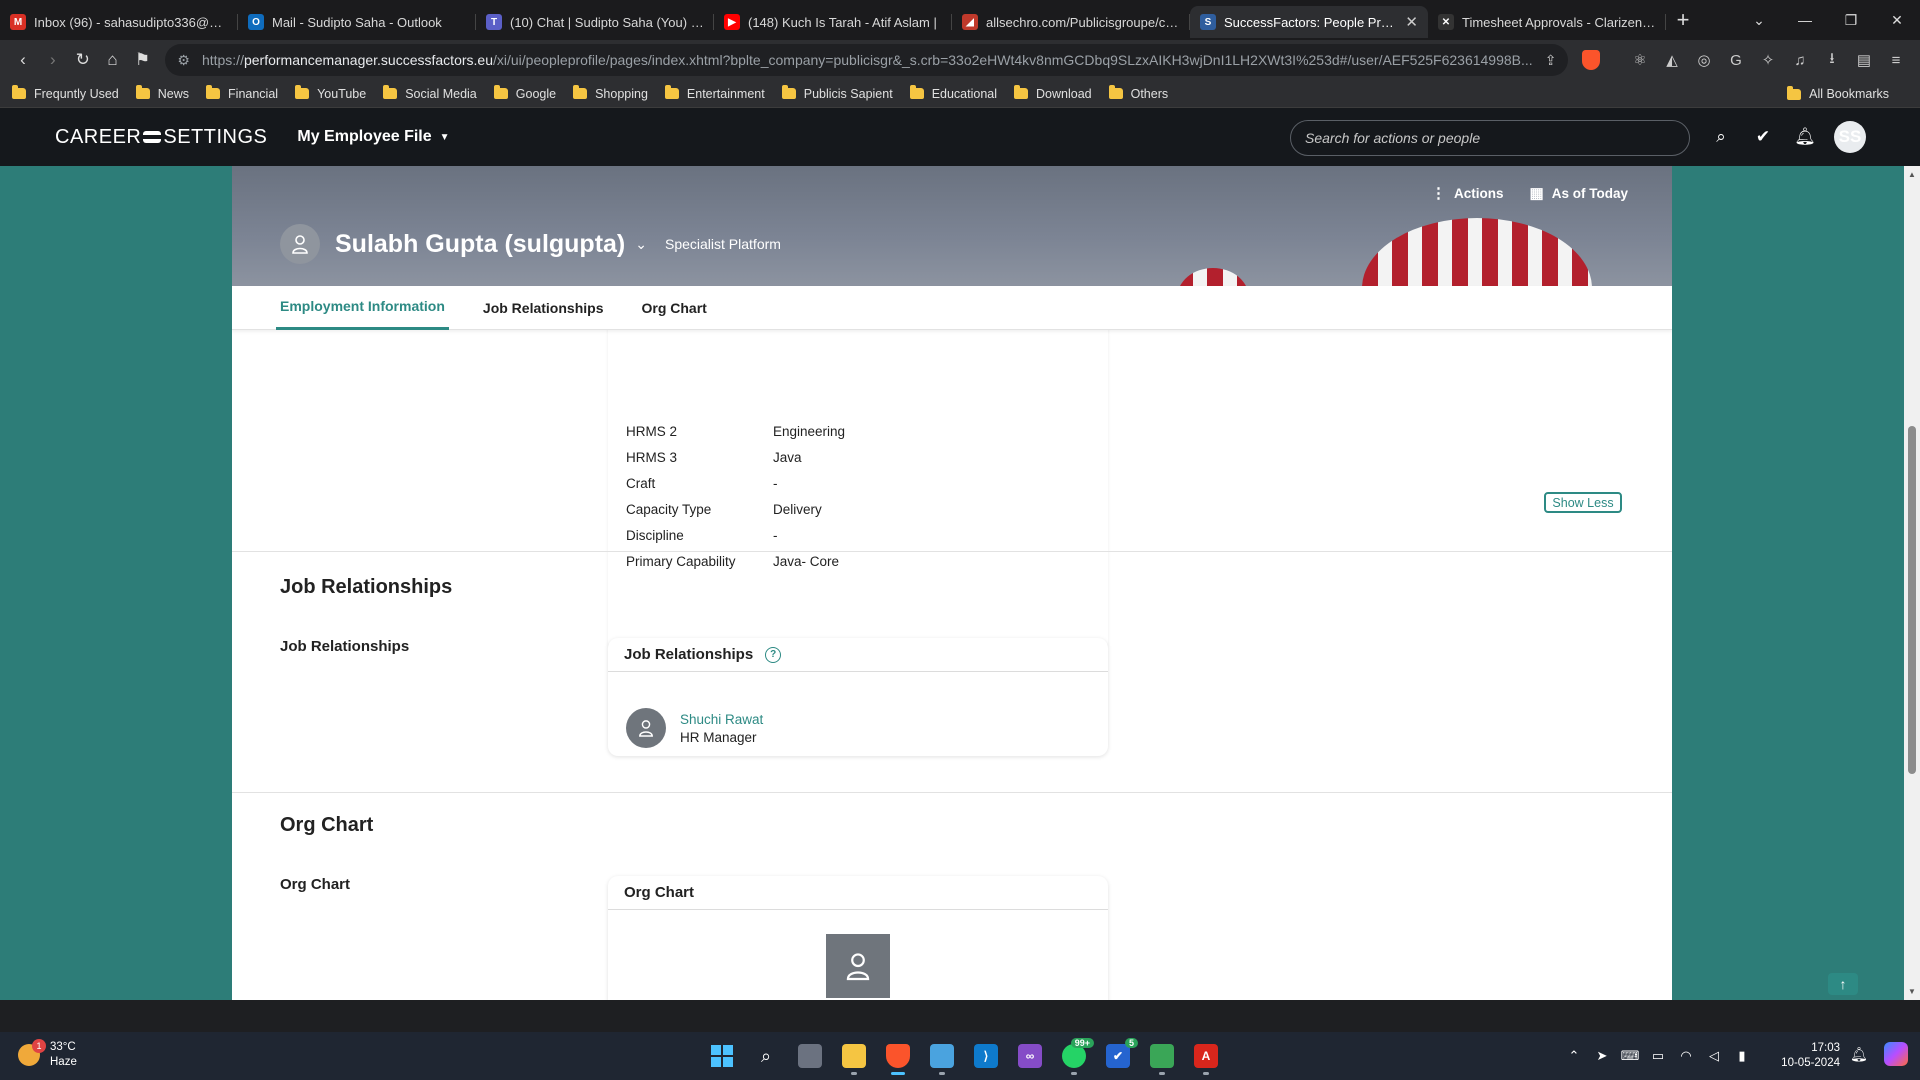  I want to click on new-tab-button: +, so click(1683, 20).